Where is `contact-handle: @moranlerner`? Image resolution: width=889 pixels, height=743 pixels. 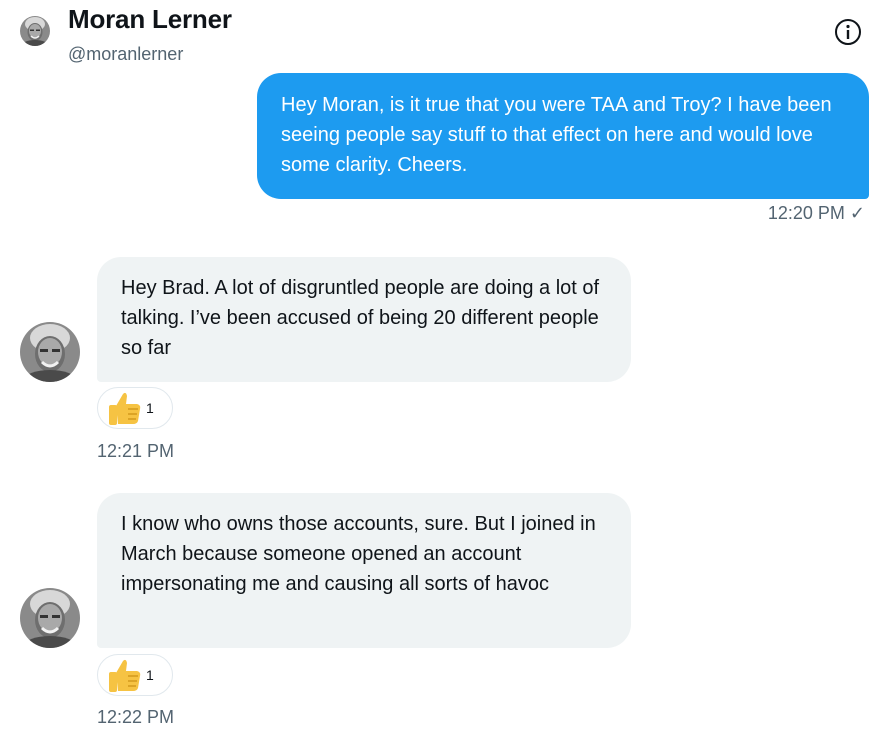 contact-handle: @moranlerner is located at coordinates (125, 54).